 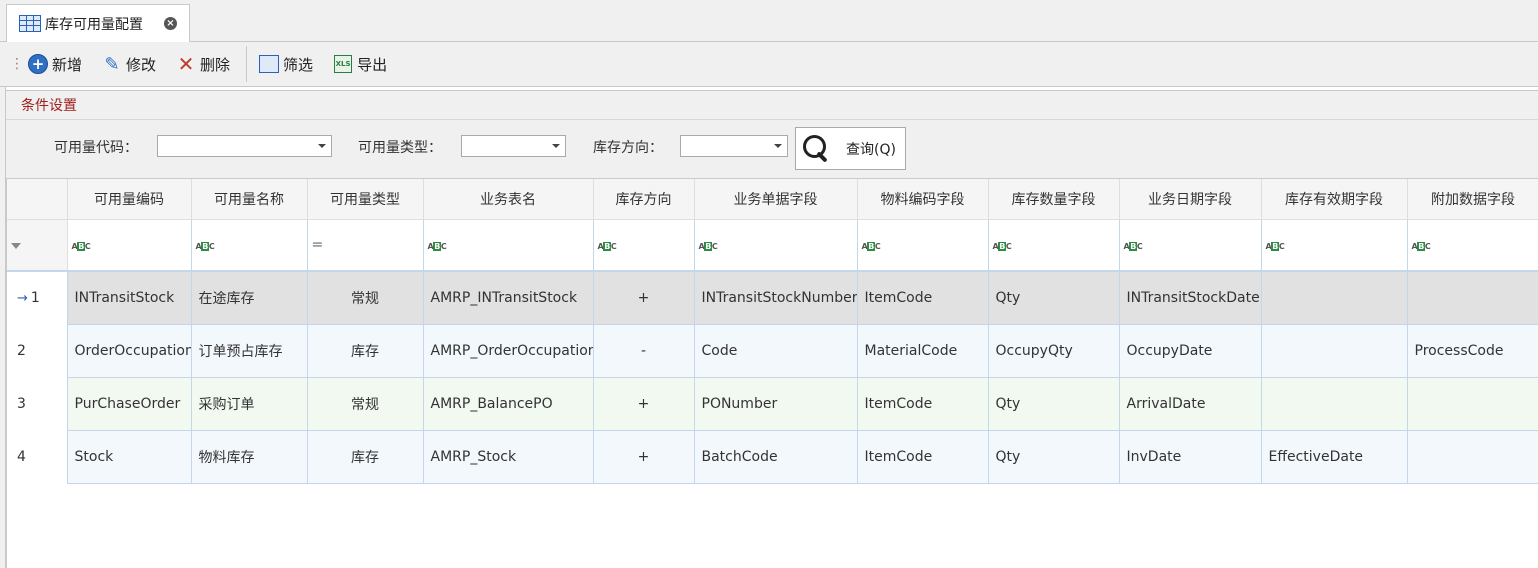 What do you see at coordinates (508, 351) in the screenshot?
I see `cell-table: AMRP_OrderOccupation` at bounding box center [508, 351].